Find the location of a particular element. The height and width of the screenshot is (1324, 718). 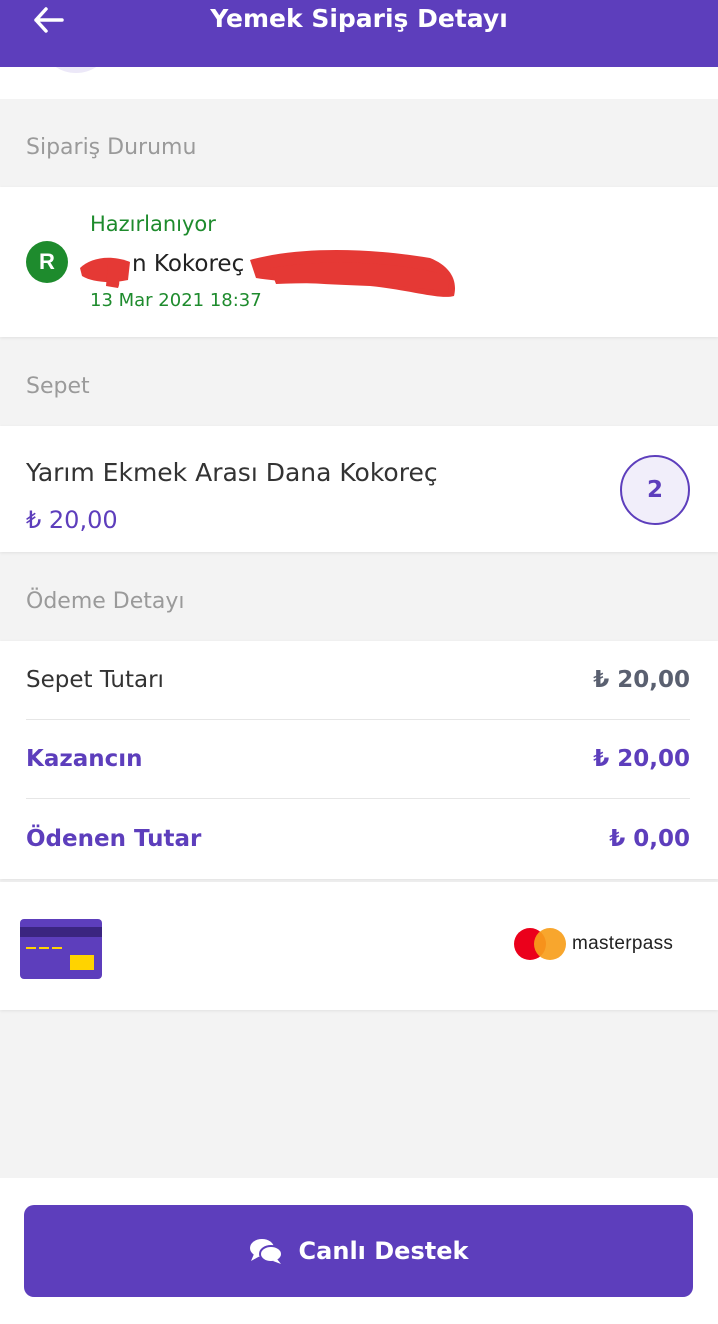

live-support-label: Canlı Destek is located at coordinates (383, 1251).